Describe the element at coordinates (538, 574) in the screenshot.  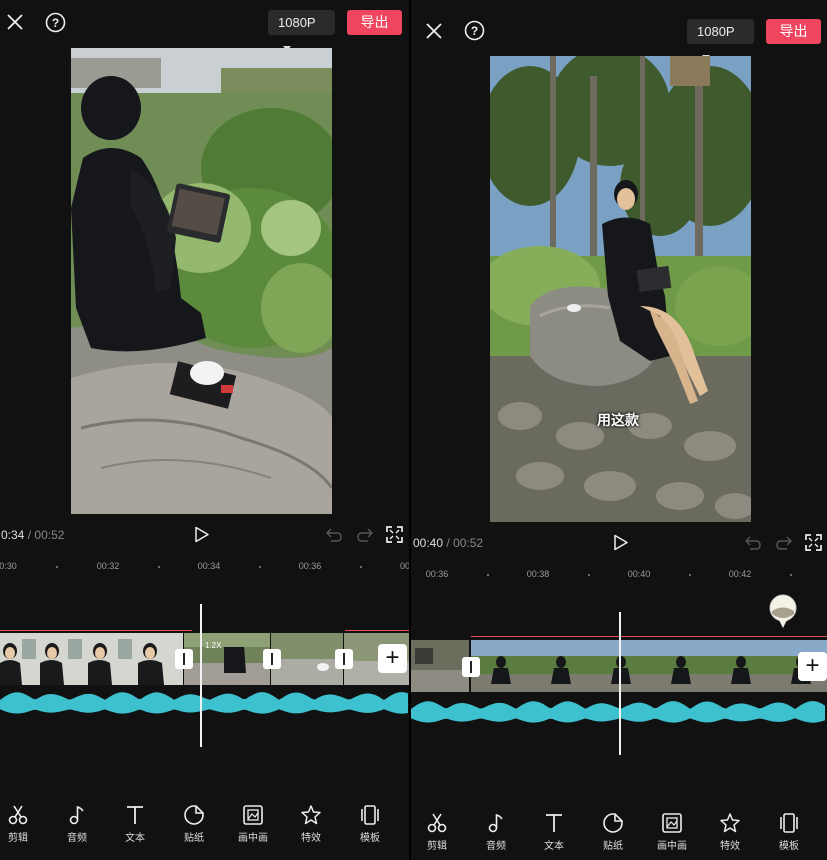
I see `ruler-tick: 00:38` at that location.